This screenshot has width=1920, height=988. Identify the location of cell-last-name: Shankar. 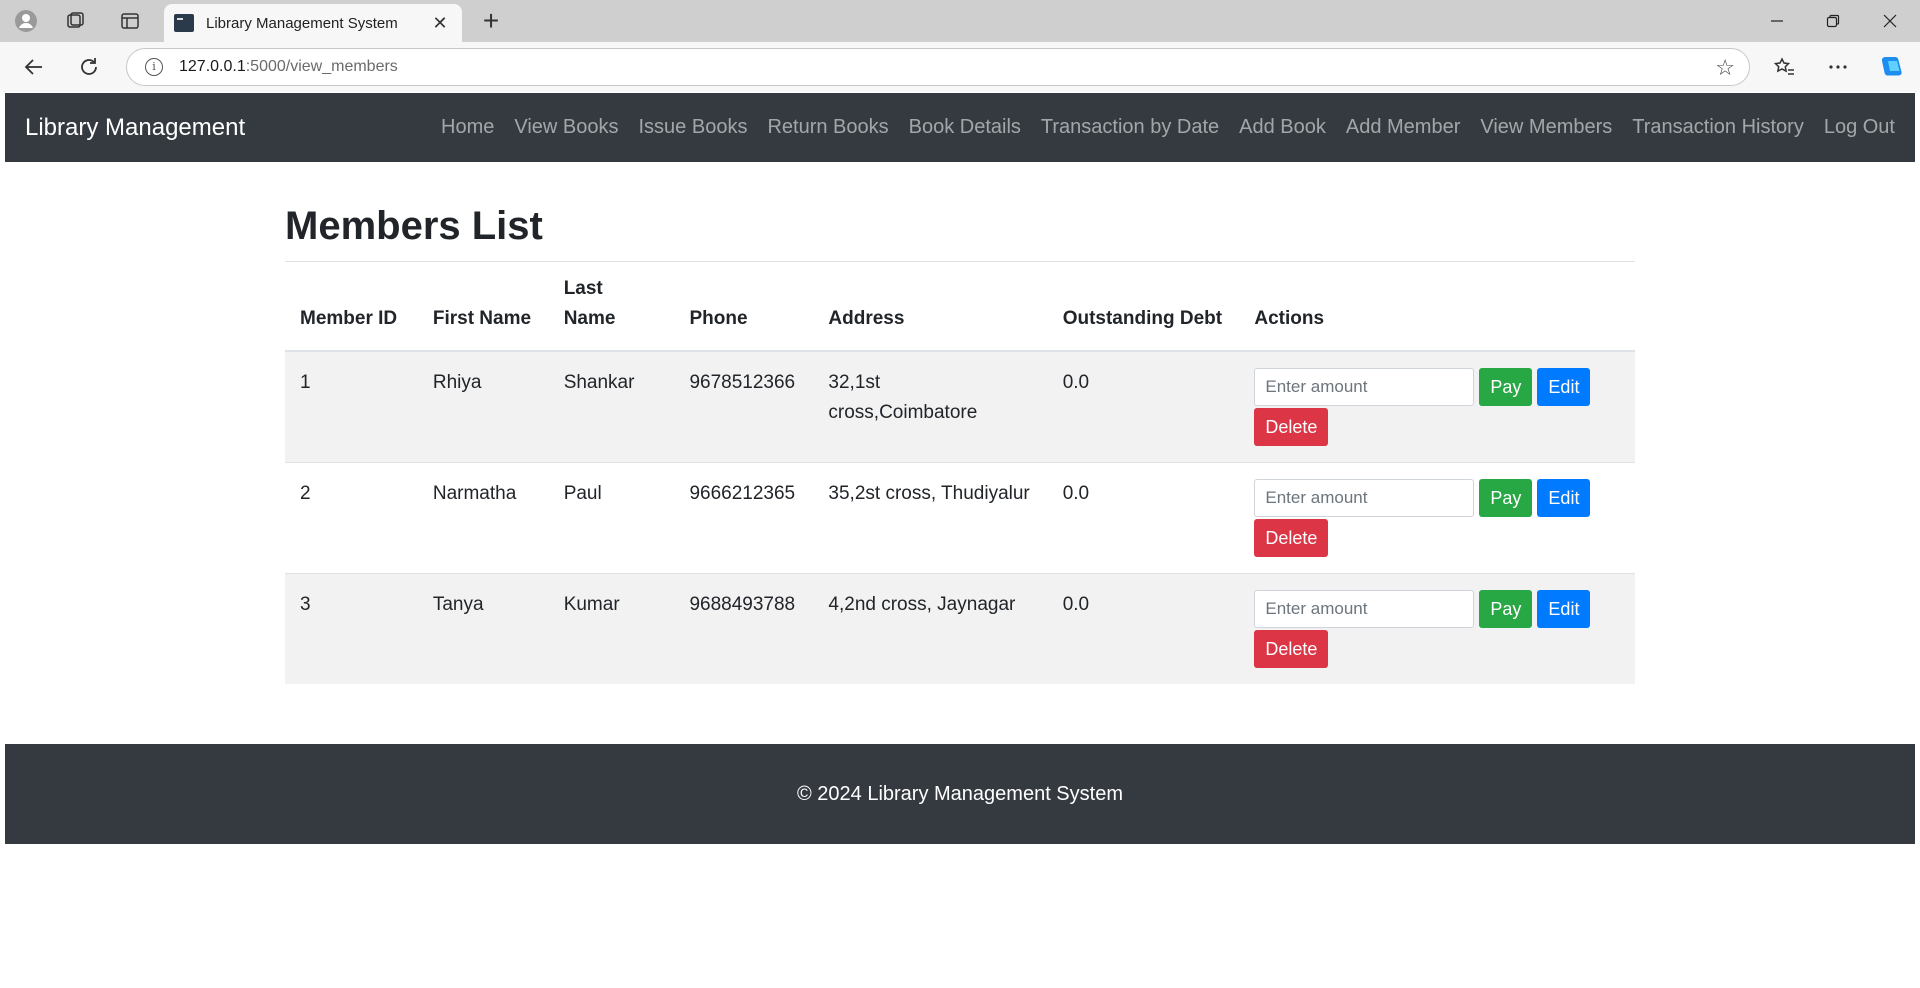
(611, 406).